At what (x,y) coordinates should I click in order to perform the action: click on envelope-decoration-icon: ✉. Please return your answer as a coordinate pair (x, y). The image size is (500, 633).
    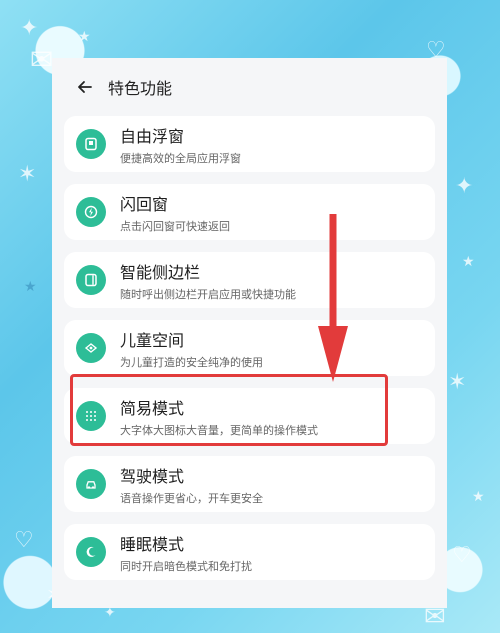
    Looking at the image, I should click on (42, 59).